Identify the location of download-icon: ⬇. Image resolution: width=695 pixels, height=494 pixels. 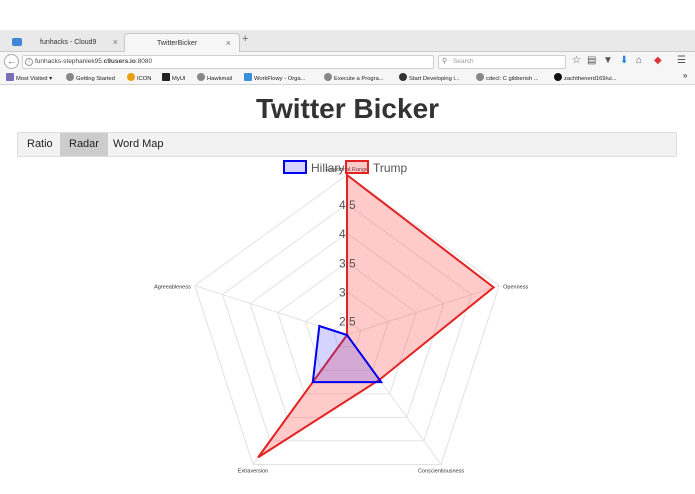
(624, 61).